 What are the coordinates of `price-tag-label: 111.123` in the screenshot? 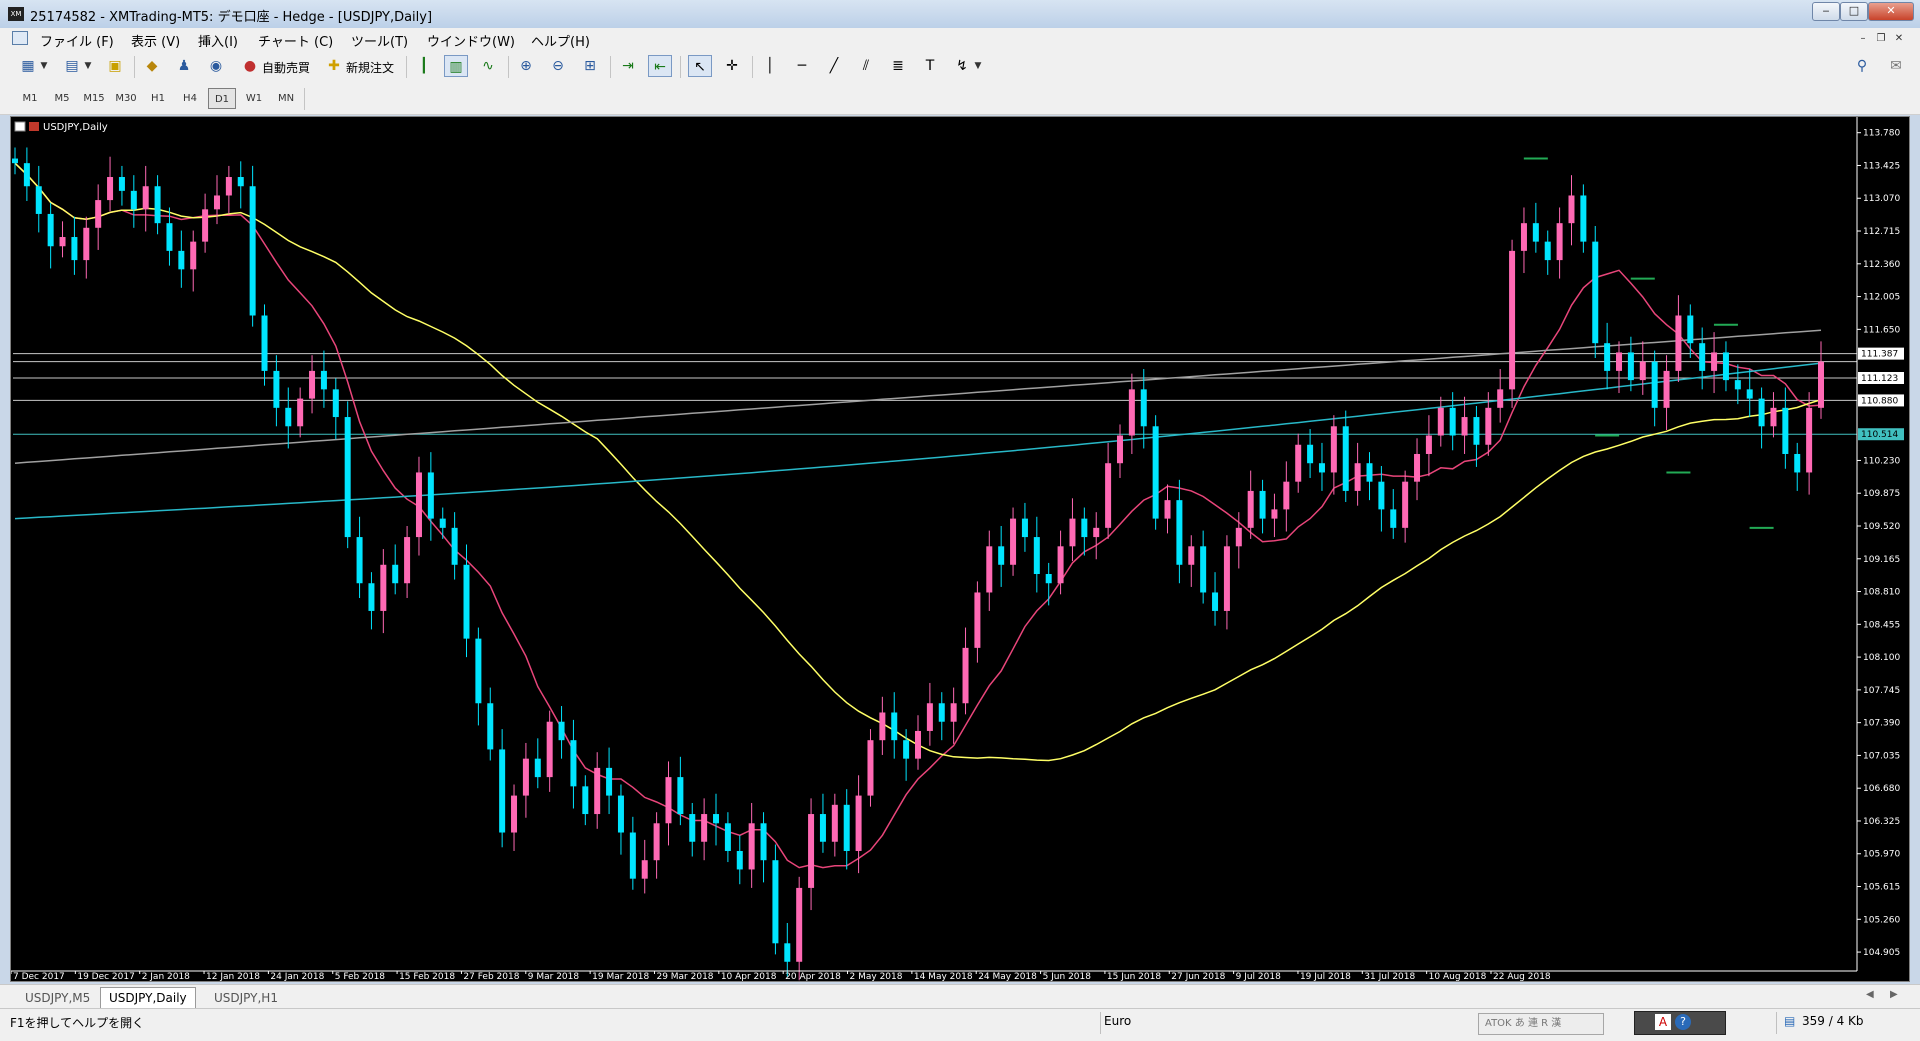 It's located at (1879, 379).